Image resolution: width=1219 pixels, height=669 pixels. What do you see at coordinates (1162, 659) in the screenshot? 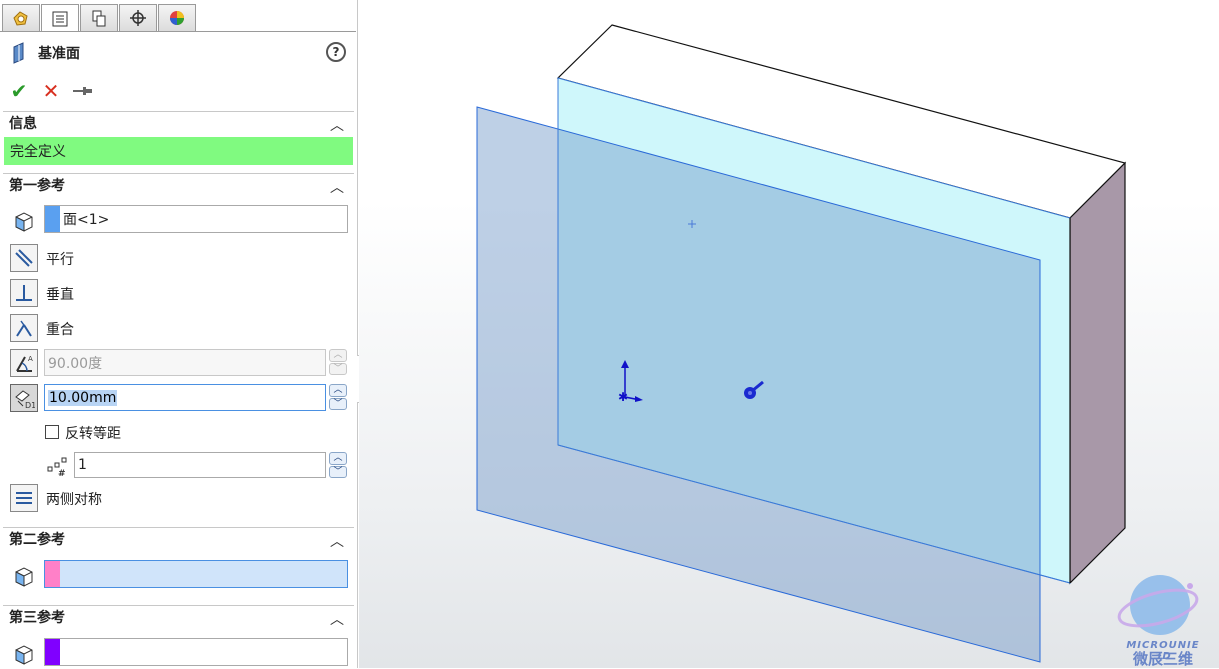
I see `logo-cn-text: 微辰三维` at bounding box center [1162, 659].